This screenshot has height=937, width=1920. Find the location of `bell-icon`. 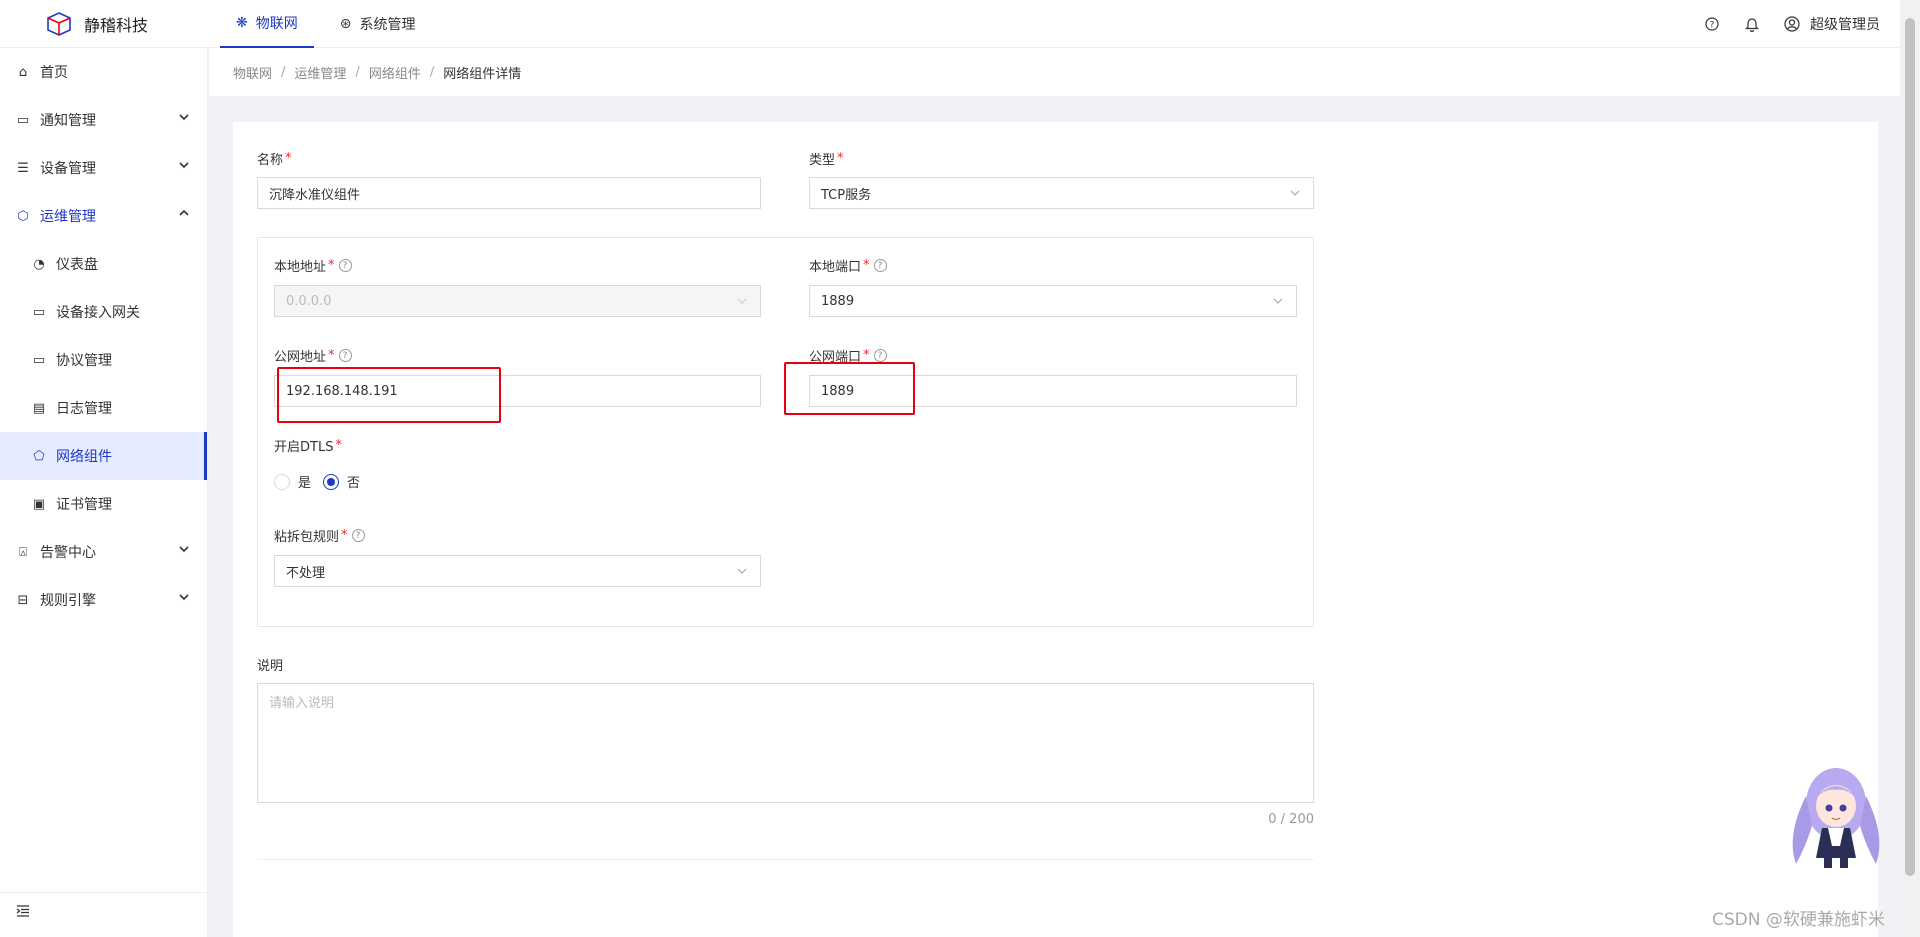

bell-icon is located at coordinates (1752, 24).